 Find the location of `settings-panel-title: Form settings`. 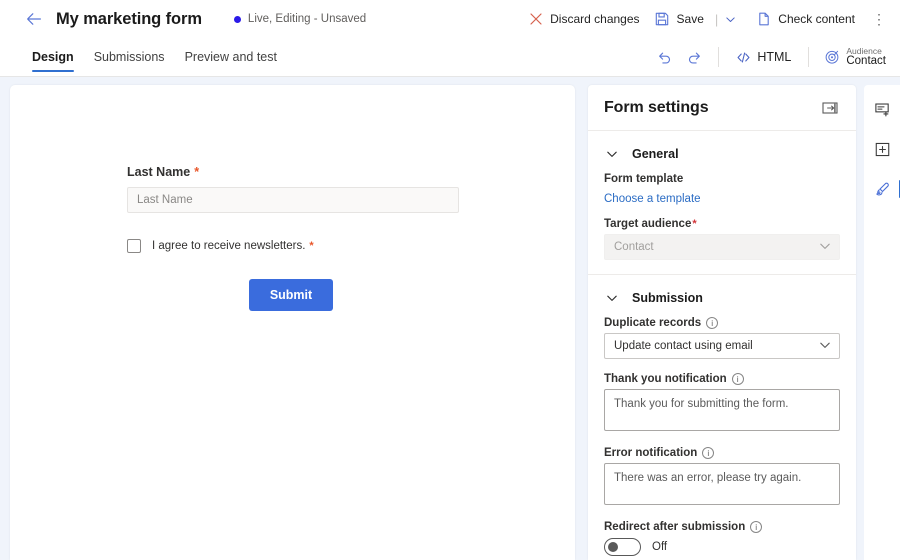

settings-panel-title: Form settings is located at coordinates (656, 107).